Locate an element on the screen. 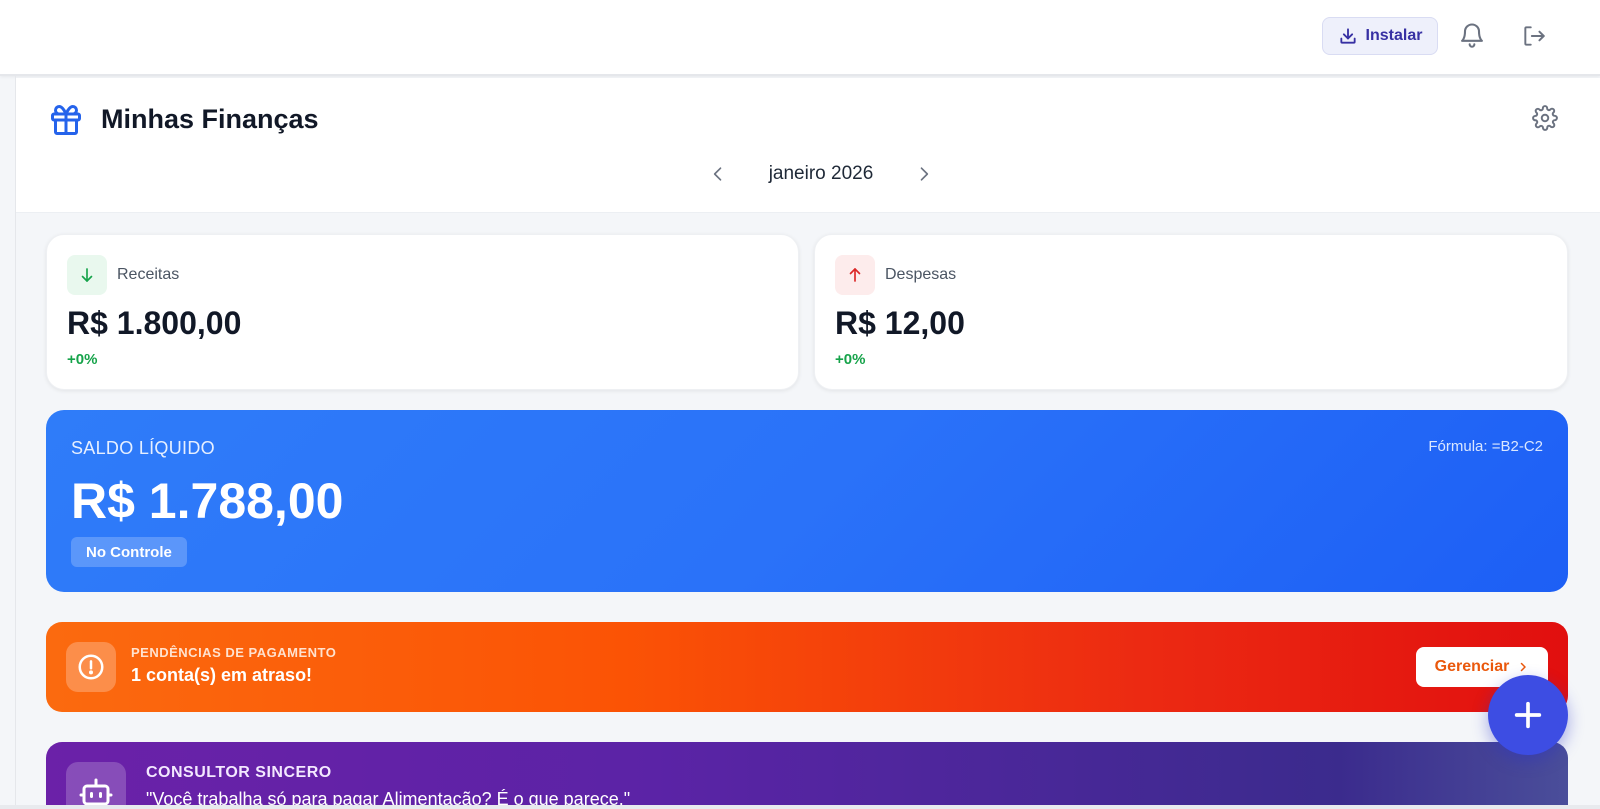 This screenshot has width=1600, height=809. expense-value: R$ 12,00 is located at coordinates (900, 323).